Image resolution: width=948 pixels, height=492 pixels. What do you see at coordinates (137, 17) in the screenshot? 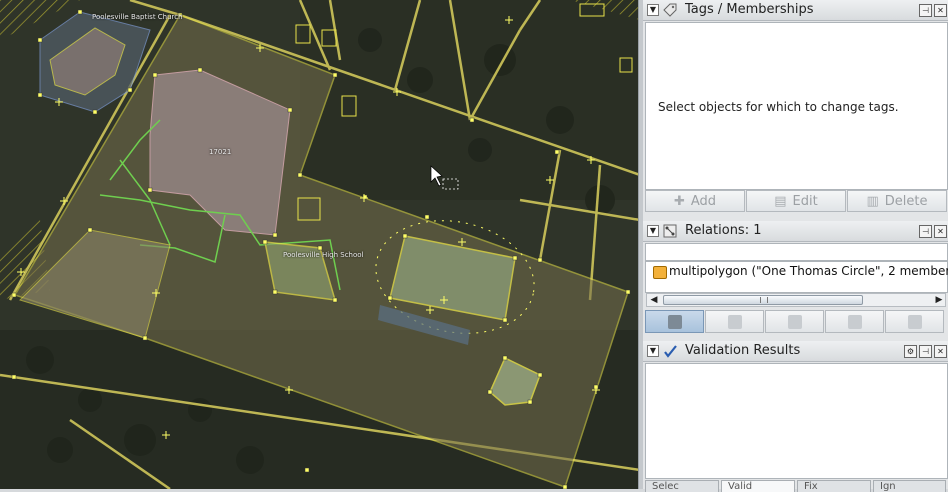
I see `church-label: Poolesville Baptist Church` at bounding box center [137, 17].